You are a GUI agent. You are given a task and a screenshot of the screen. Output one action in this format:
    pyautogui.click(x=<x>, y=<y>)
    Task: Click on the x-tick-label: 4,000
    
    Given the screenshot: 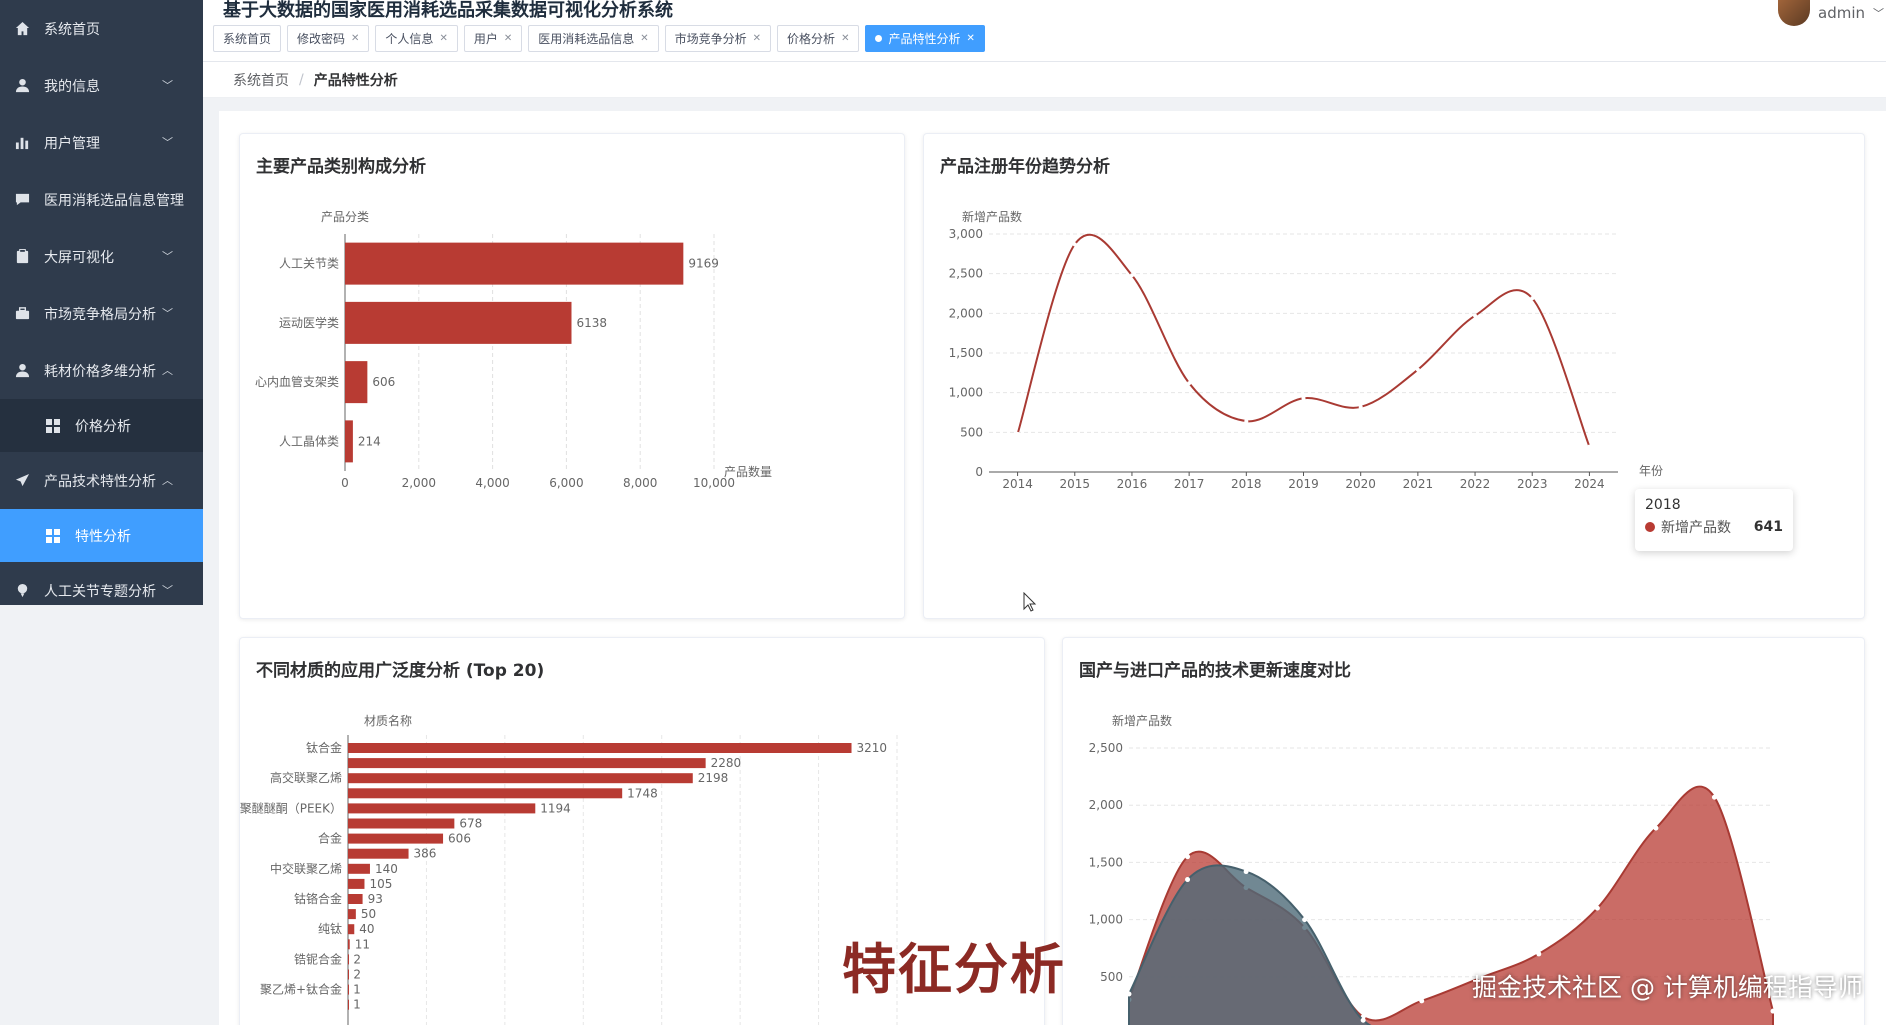 What is the action you would take?
    pyautogui.click(x=492, y=483)
    